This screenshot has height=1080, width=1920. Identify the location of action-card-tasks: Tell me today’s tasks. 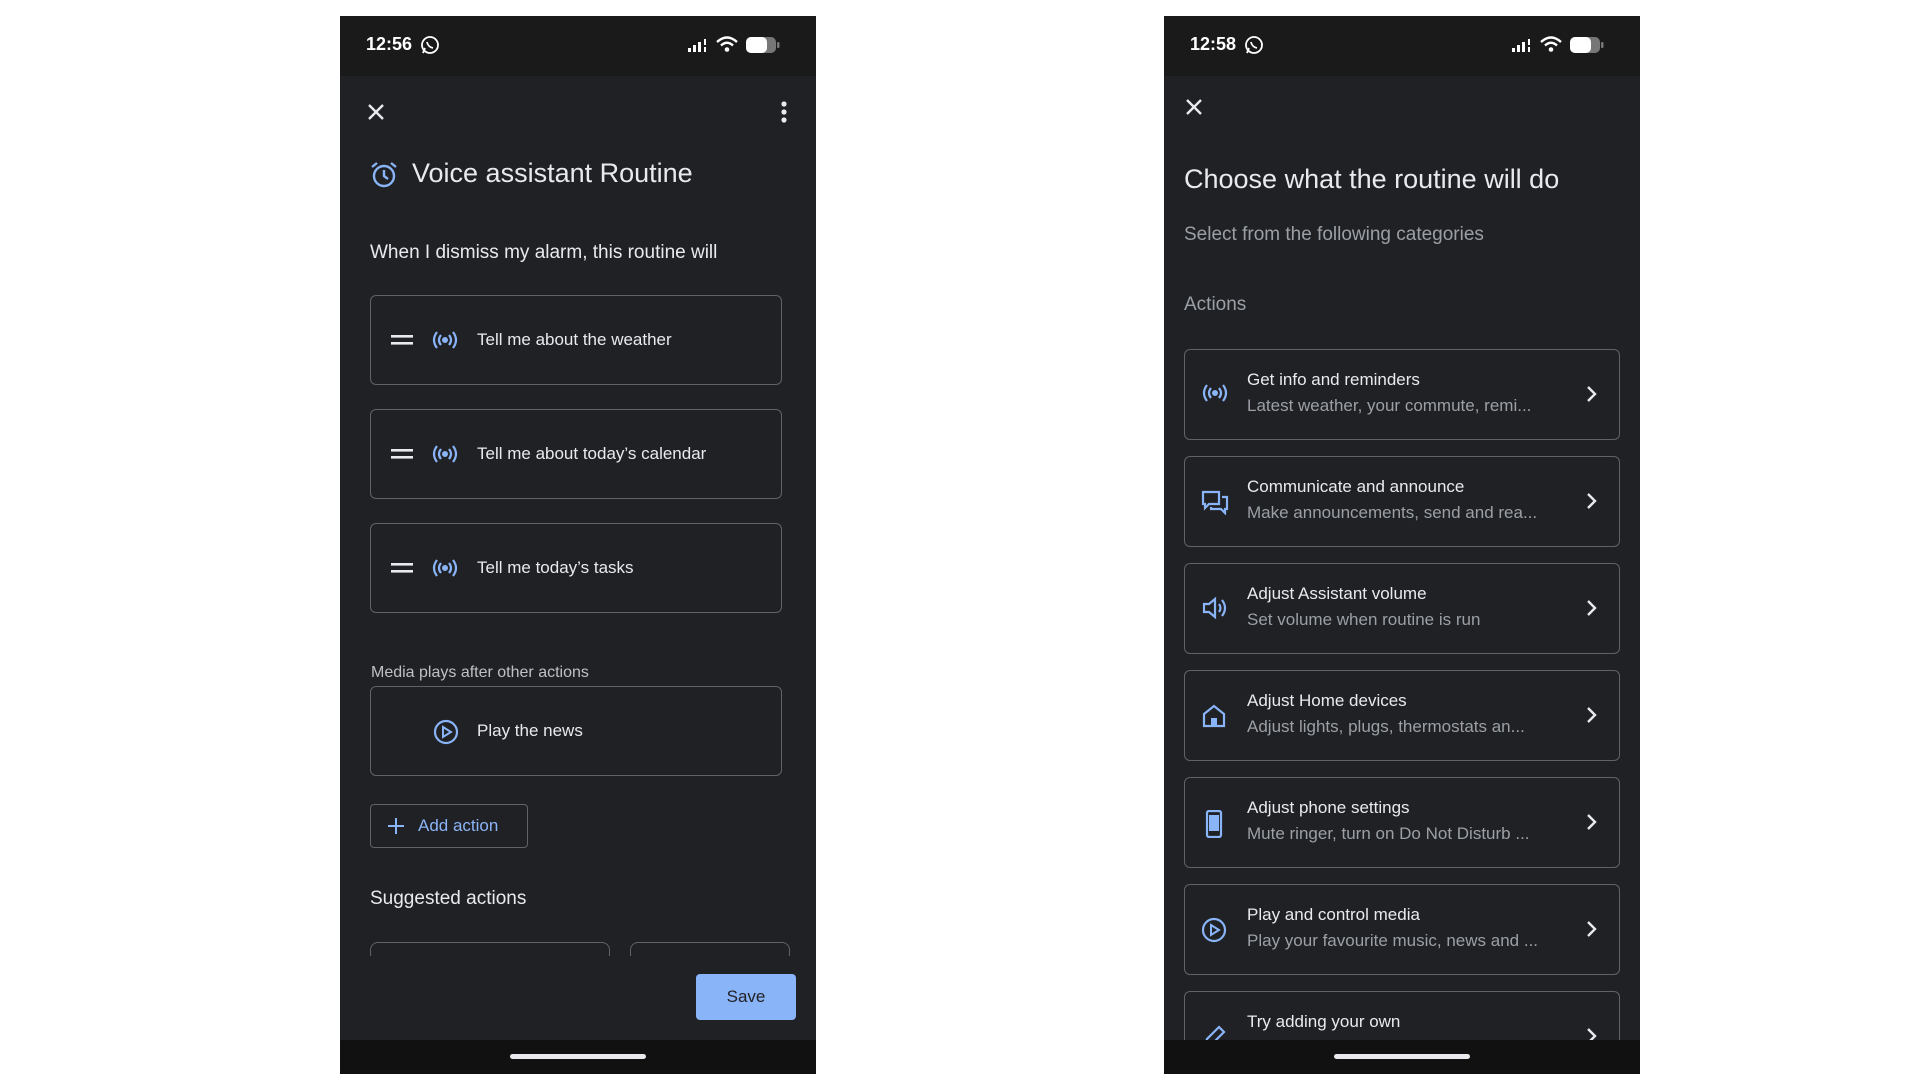
(576, 568).